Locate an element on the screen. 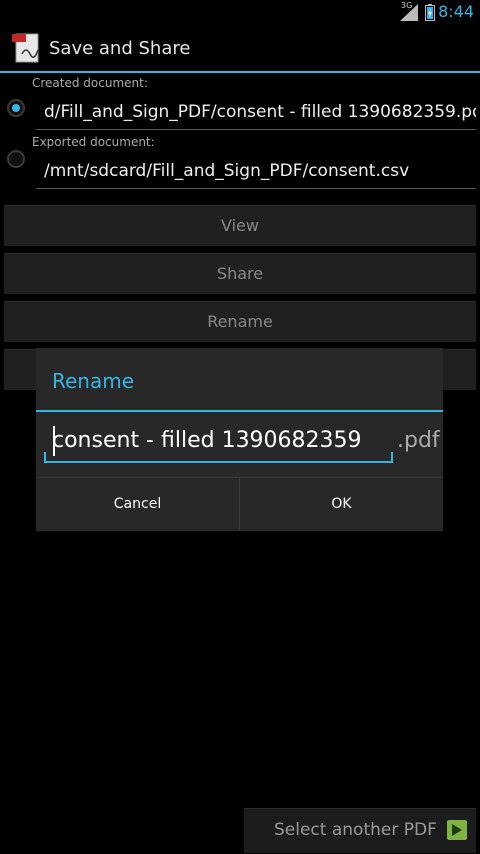 Image resolution: width=480 pixels, height=854 pixels. app-title: Save and Share is located at coordinates (120, 48).